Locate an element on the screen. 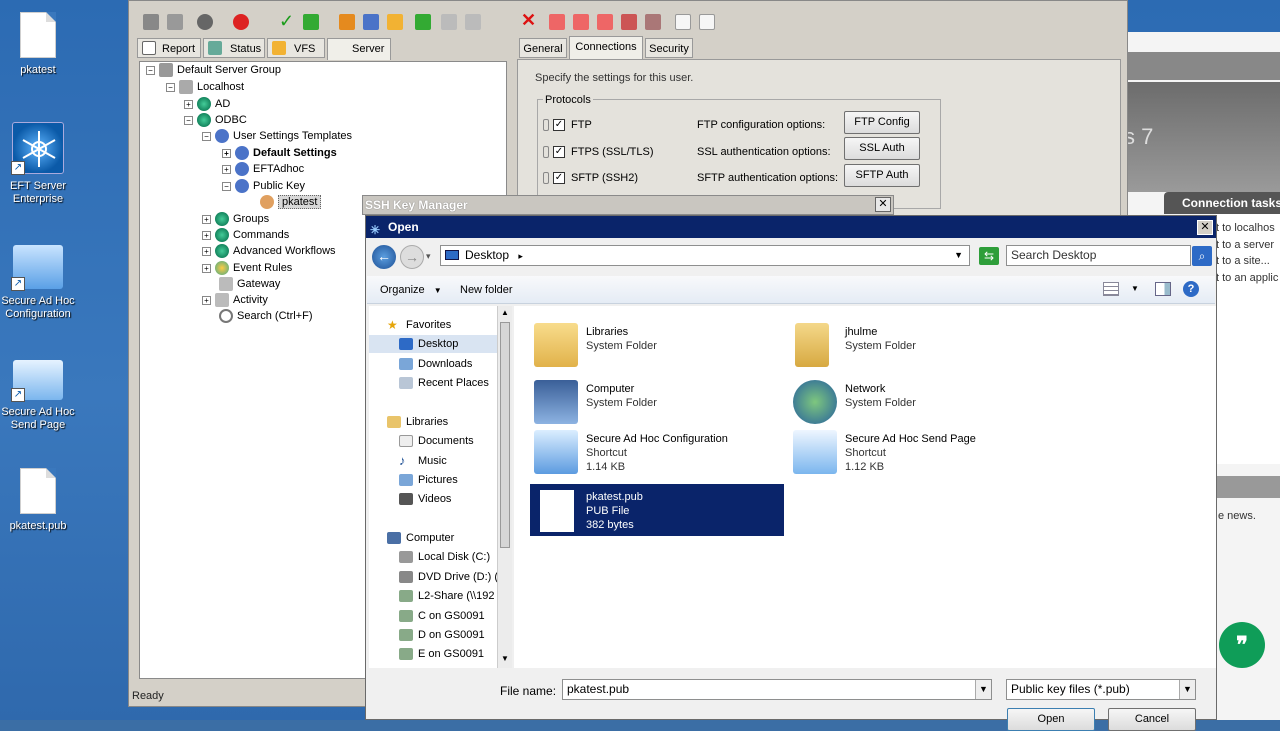 The width and height of the screenshot is (1280, 731). file-item-pkatest-pub: pkatest.pub PUB File 382 bytes is located at coordinates (591, 511).